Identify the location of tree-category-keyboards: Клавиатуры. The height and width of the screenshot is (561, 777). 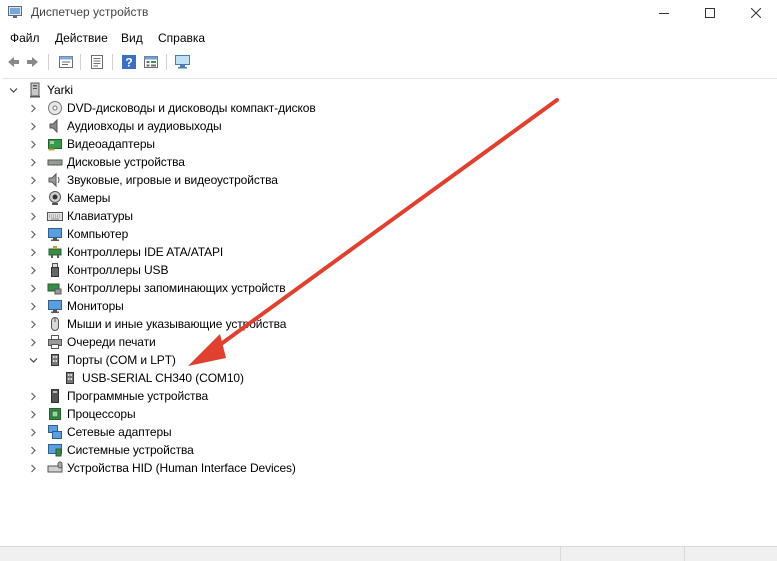
(80, 216).